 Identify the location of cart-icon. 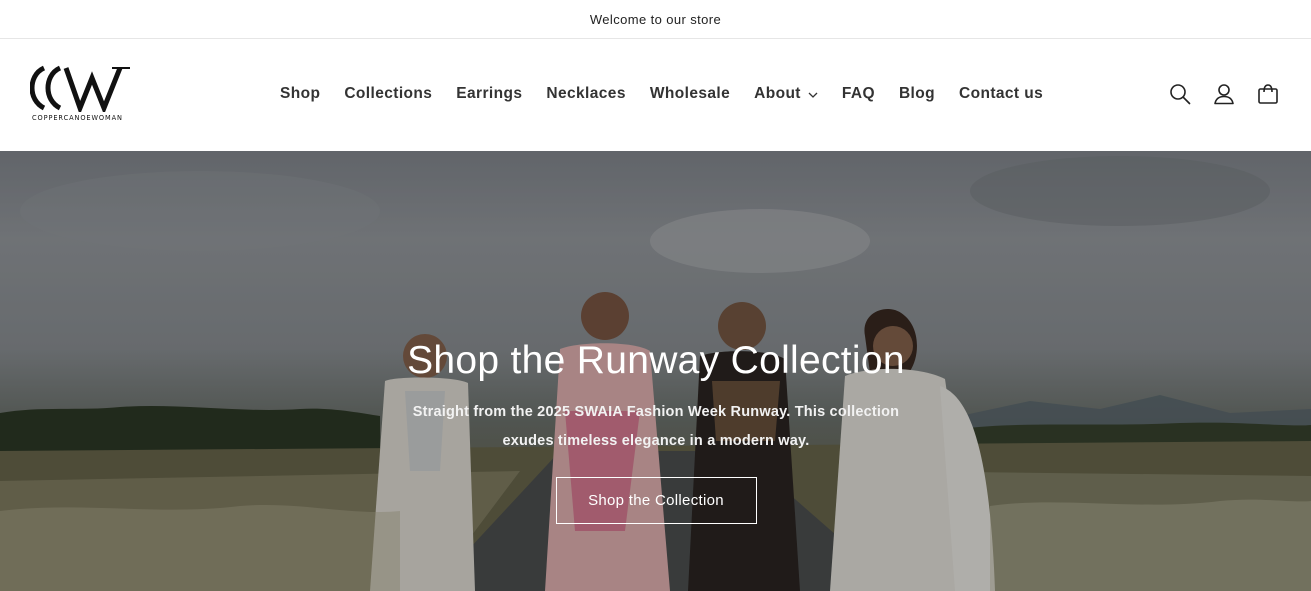
(1268, 94).